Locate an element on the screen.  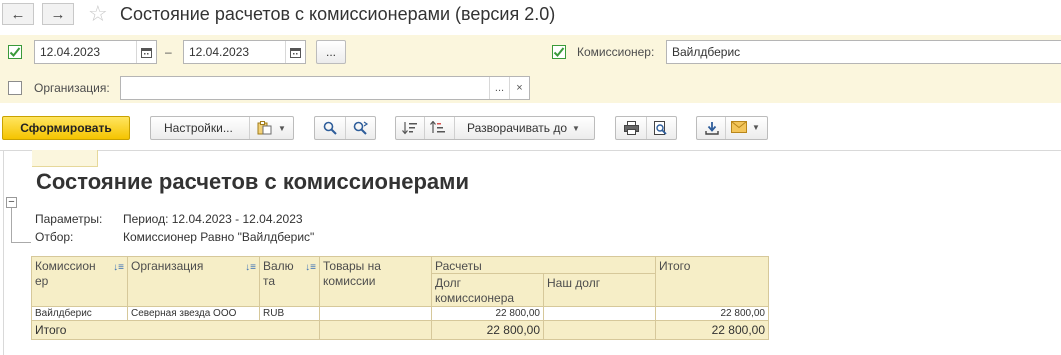
print-preview-icon is located at coordinates (661, 129).